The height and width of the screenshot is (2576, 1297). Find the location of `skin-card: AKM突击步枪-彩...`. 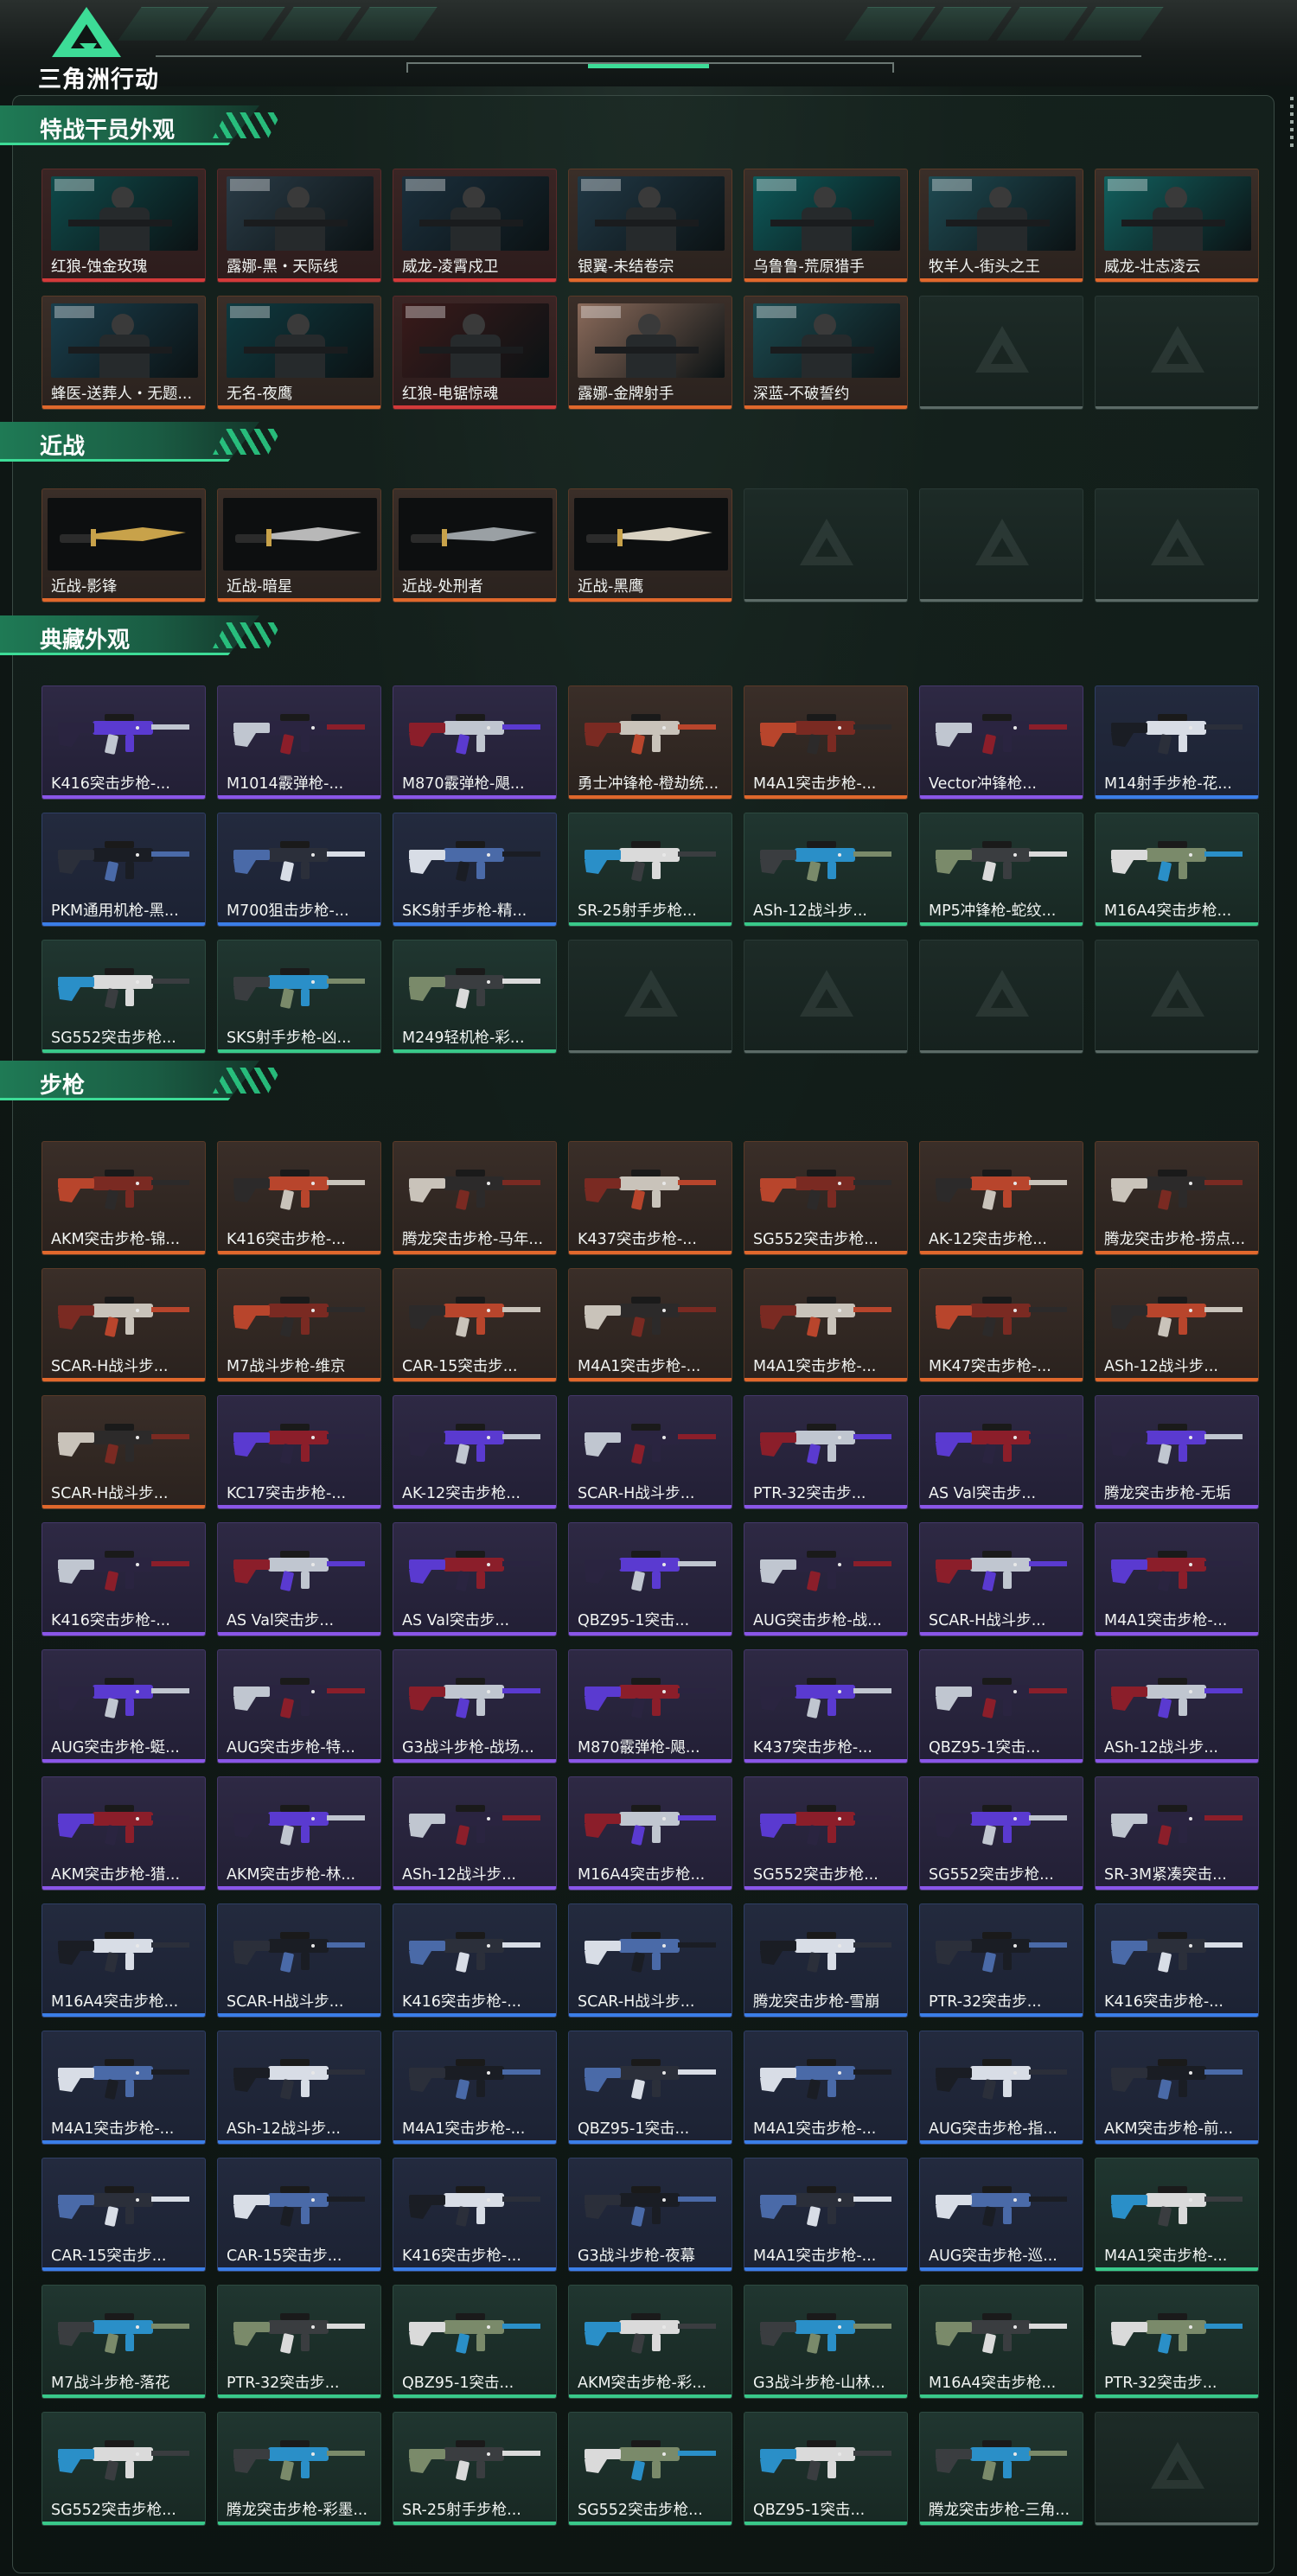

skin-card: AKM突击步枪-彩... is located at coordinates (650, 2342).